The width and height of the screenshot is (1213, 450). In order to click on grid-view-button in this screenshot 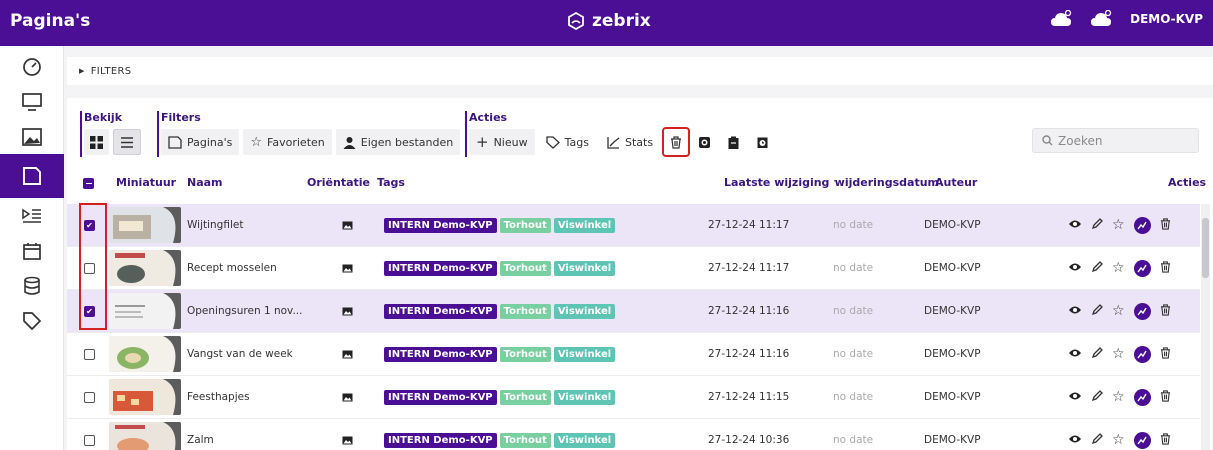, I will do `click(96, 142)`.